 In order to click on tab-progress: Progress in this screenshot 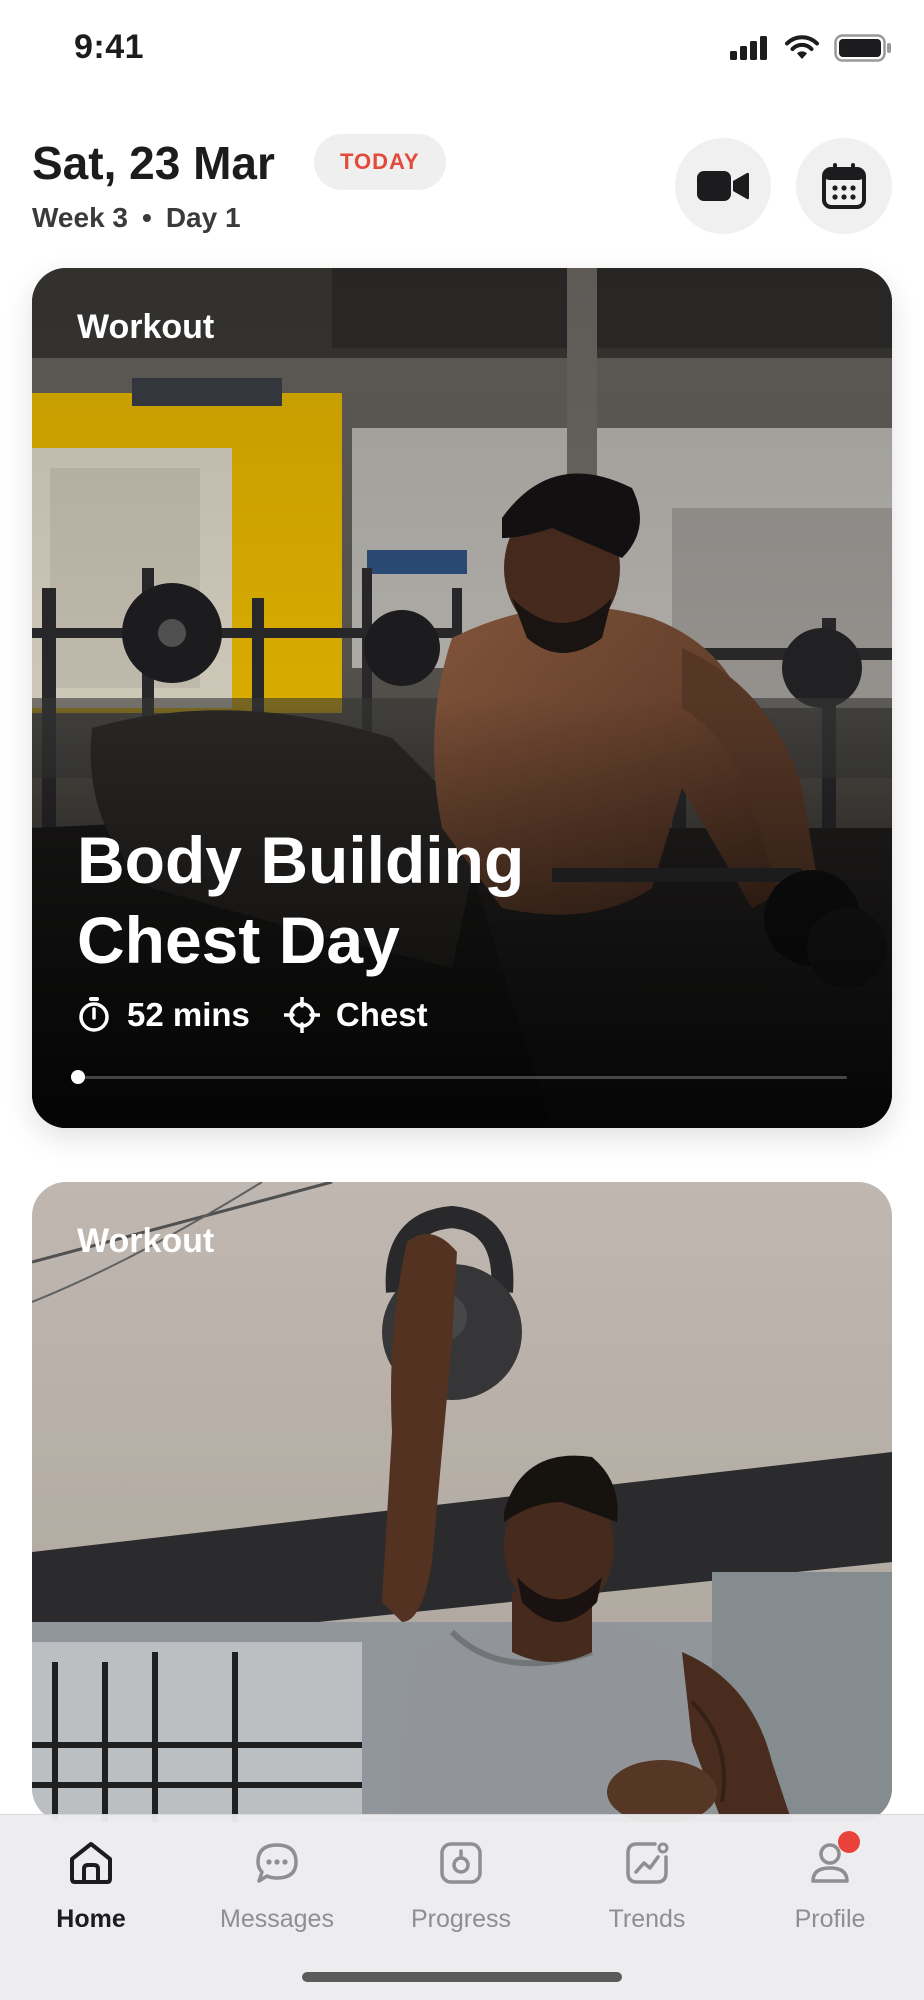, I will do `click(461, 1884)`.